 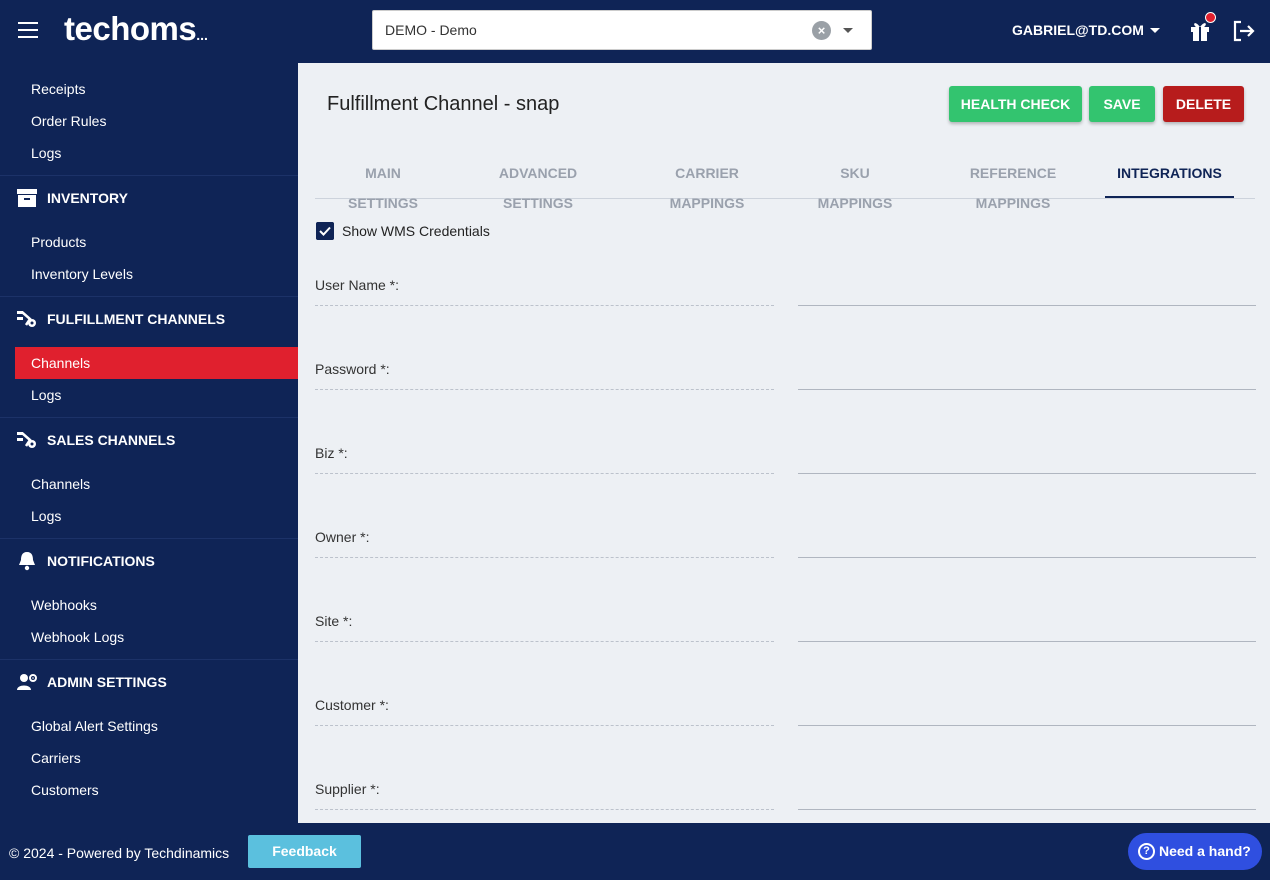 What do you see at coordinates (1015, 104) in the screenshot?
I see `health-check-button: HEALTH CHECK` at bounding box center [1015, 104].